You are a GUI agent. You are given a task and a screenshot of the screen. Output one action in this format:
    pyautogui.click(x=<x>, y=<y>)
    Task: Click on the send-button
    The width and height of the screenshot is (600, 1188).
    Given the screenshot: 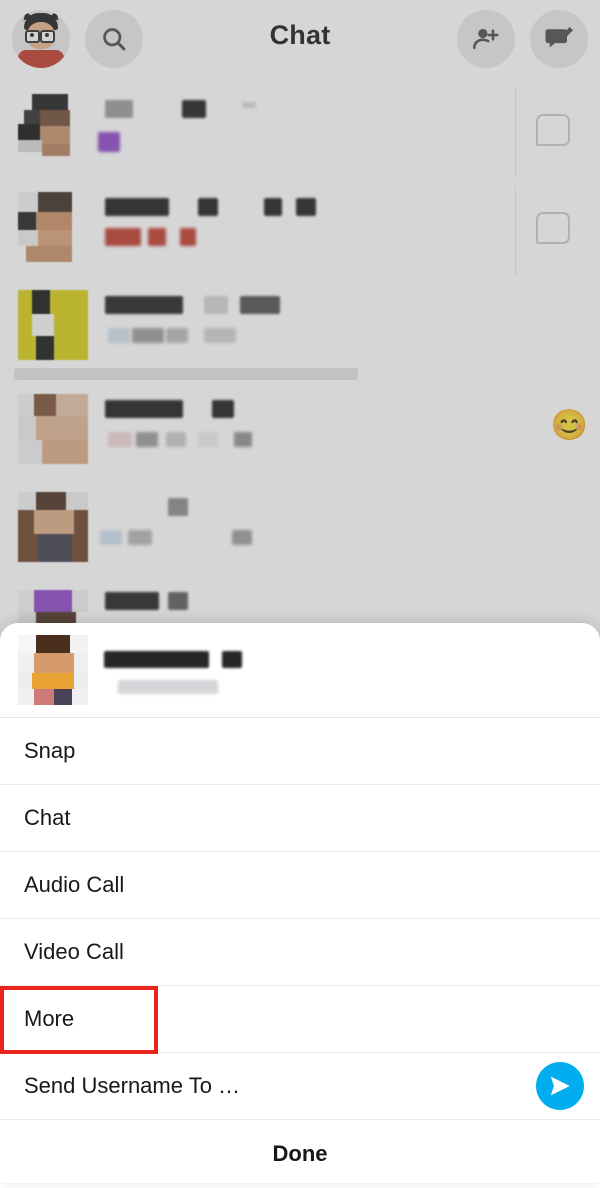 What is the action you would take?
    pyautogui.click(x=560, y=1086)
    